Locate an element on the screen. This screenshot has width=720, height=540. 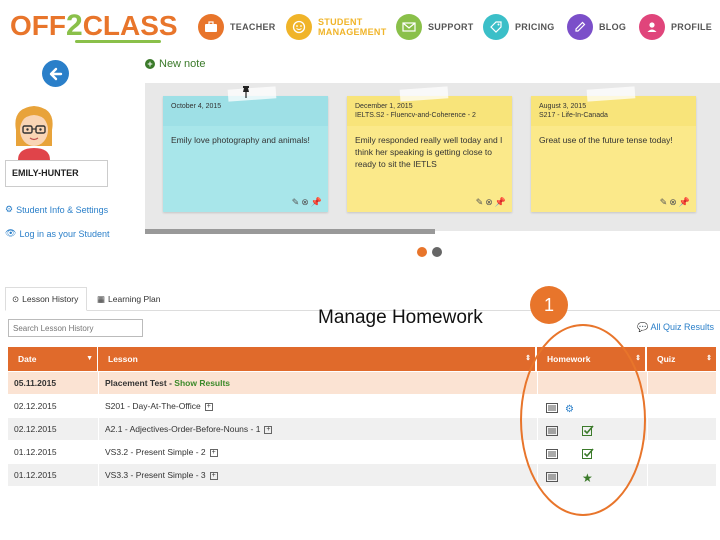
off2class-logo: OFF2CLASS is located at coordinates (94, 26).